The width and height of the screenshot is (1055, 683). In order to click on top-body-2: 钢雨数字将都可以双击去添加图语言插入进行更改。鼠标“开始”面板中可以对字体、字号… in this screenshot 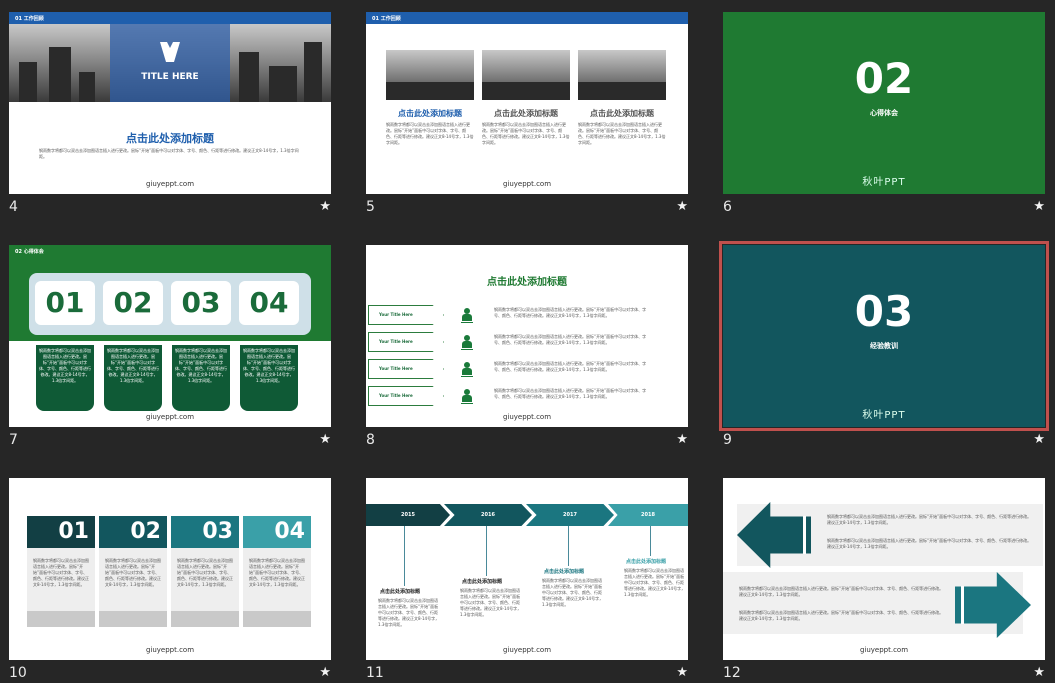, I will do `click(929, 543)`.